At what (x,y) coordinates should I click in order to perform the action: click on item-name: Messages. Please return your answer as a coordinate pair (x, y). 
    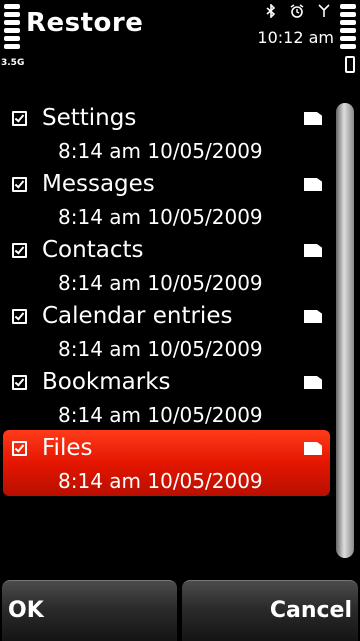
    Looking at the image, I should click on (98, 184).